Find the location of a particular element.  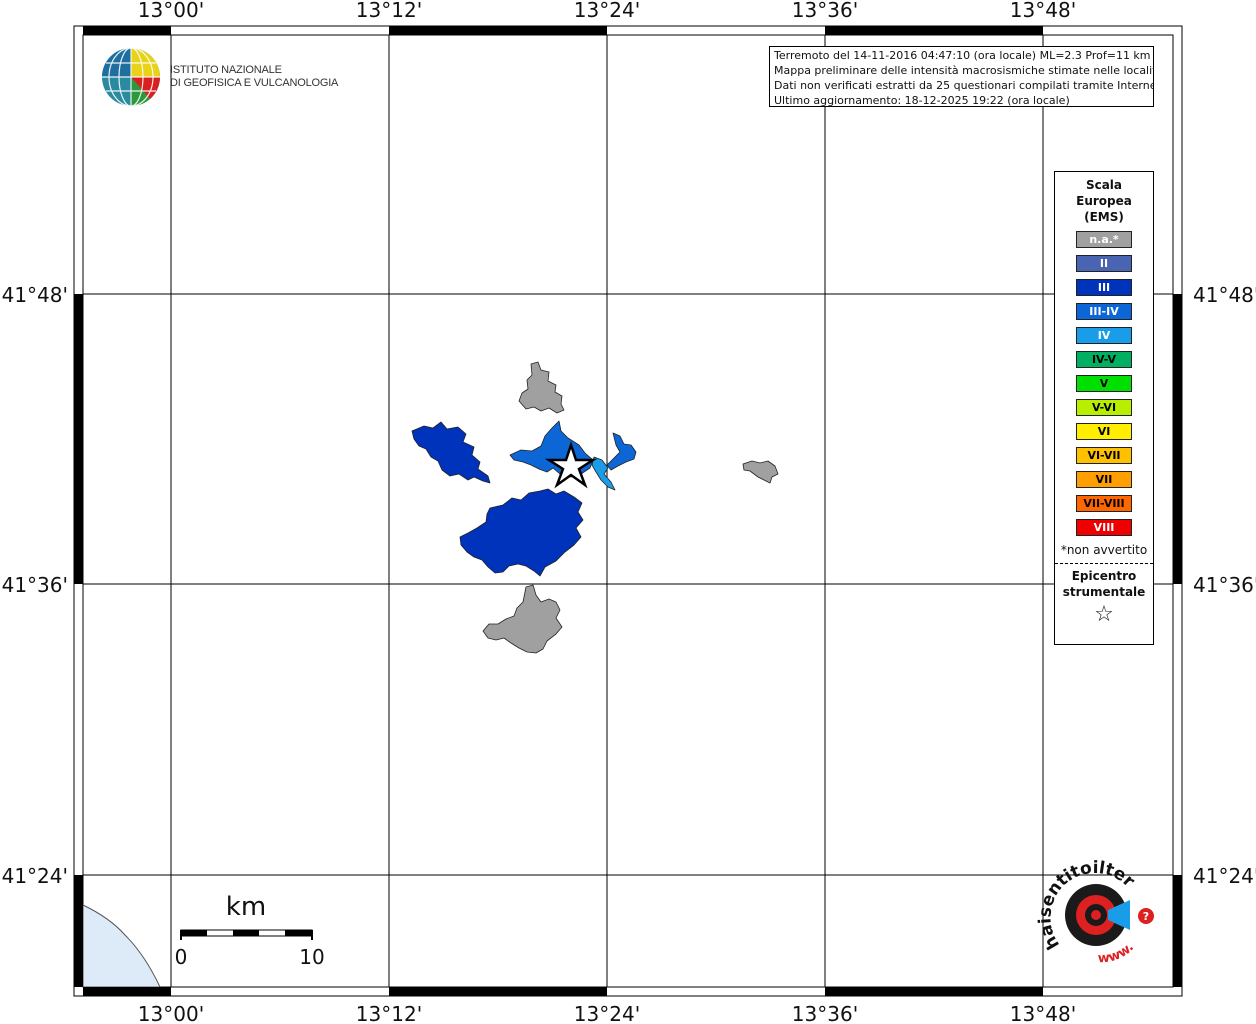

lon-labels-bottom: 13°00' 13°12' 13°24' 13°36' 13°48' is located at coordinates (607, 1013).